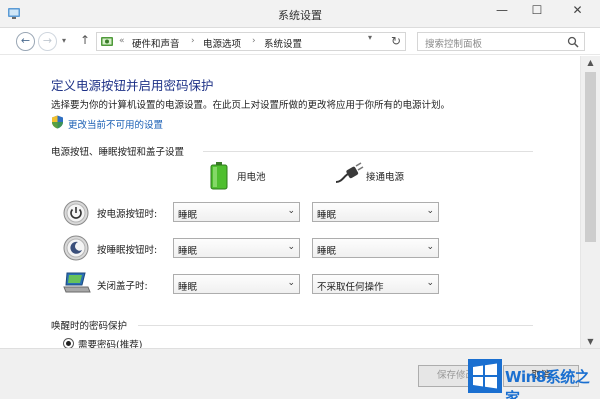  What do you see at coordinates (453, 43) in the screenshot?
I see `search-input: 搜索控制面板` at bounding box center [453, 43].